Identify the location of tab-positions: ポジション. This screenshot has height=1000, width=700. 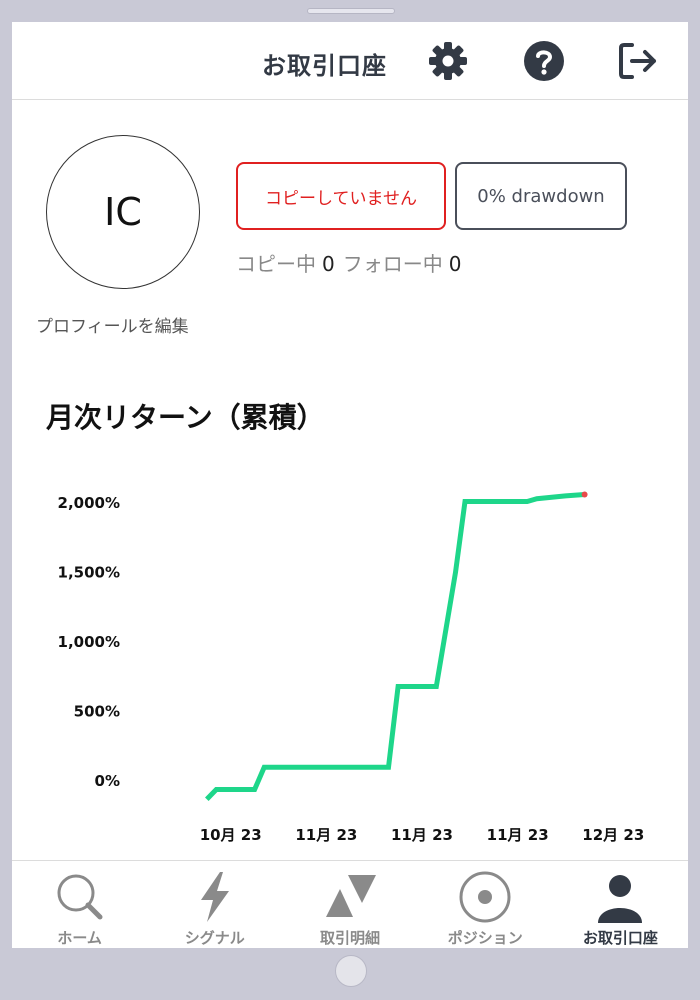
(485, 904).